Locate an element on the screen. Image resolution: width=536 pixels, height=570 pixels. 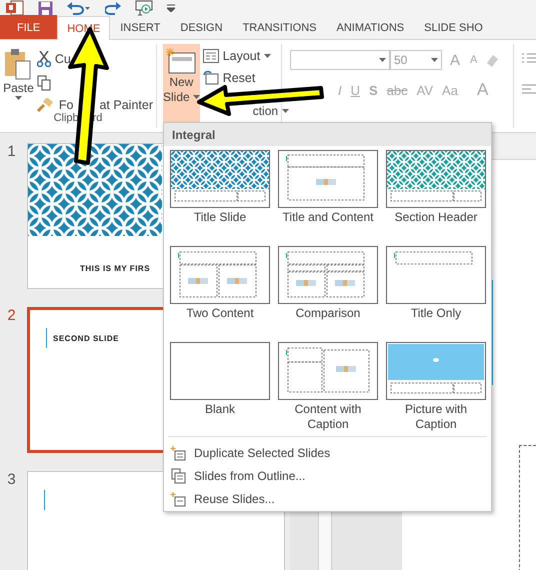
redo-icon is located at coordinates (113, 8).